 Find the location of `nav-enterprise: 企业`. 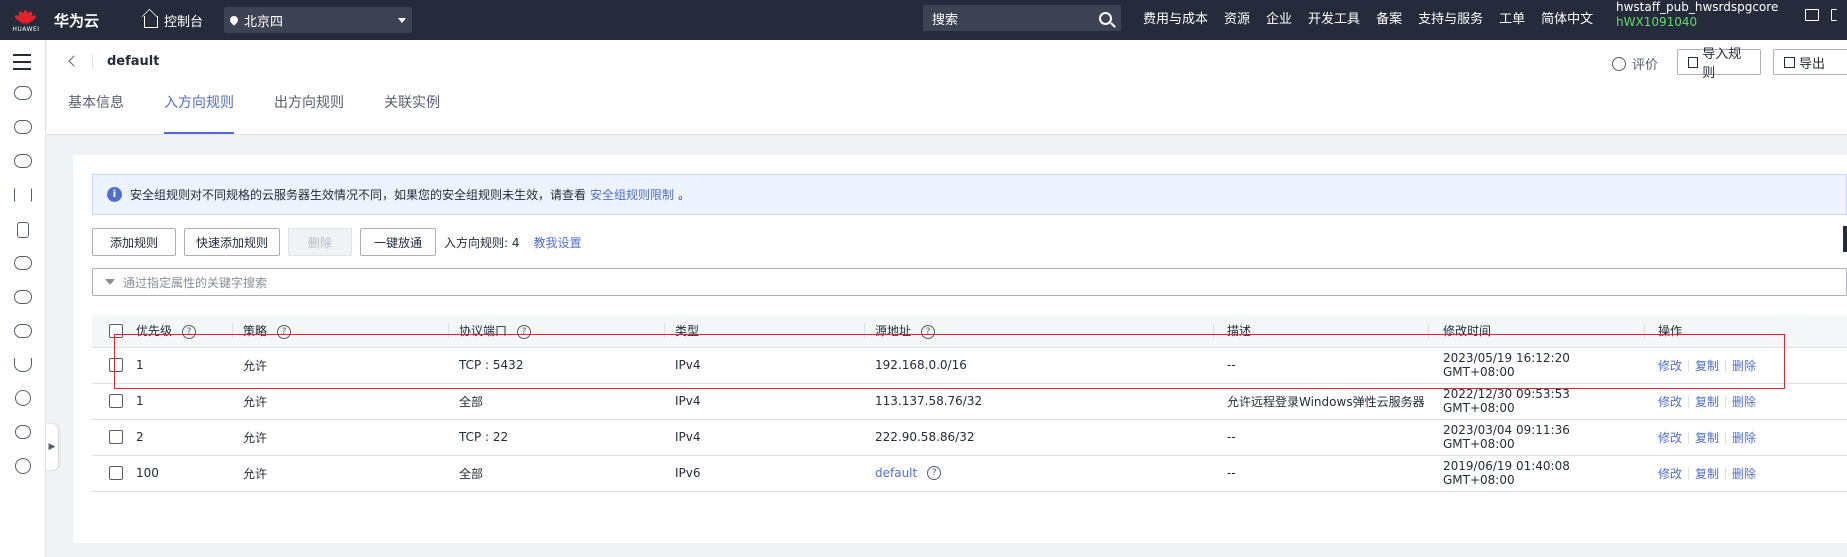

nav-enterprise: 企业 is located at coordinates (1279, 17).